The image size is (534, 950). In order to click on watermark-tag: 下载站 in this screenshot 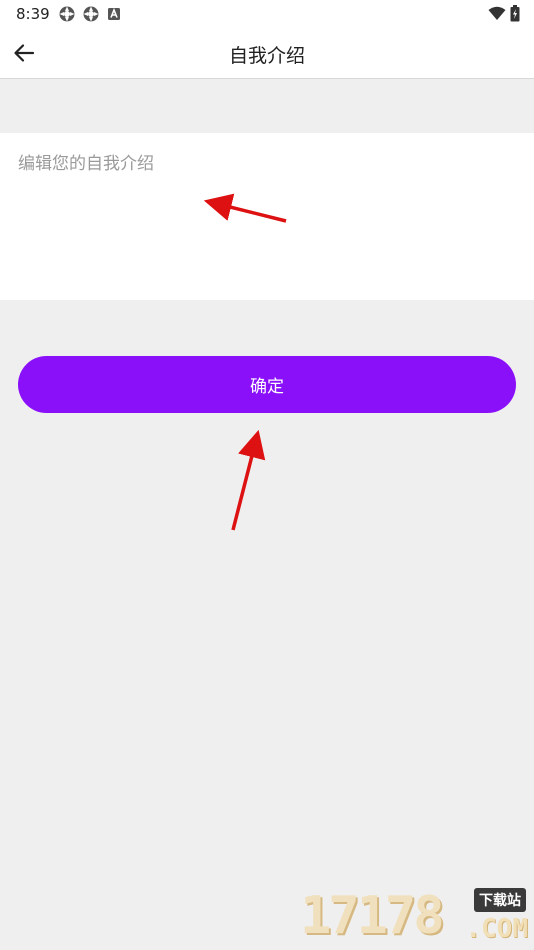, I will do `click(500, 900)`.